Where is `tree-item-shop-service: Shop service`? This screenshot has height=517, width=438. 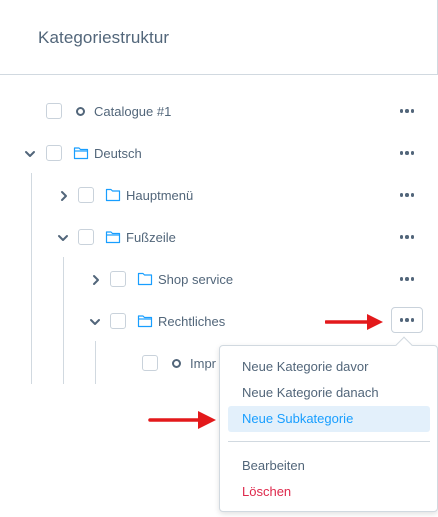
tree-item-shop-service: Shop service is located at coordinates (219, 280).